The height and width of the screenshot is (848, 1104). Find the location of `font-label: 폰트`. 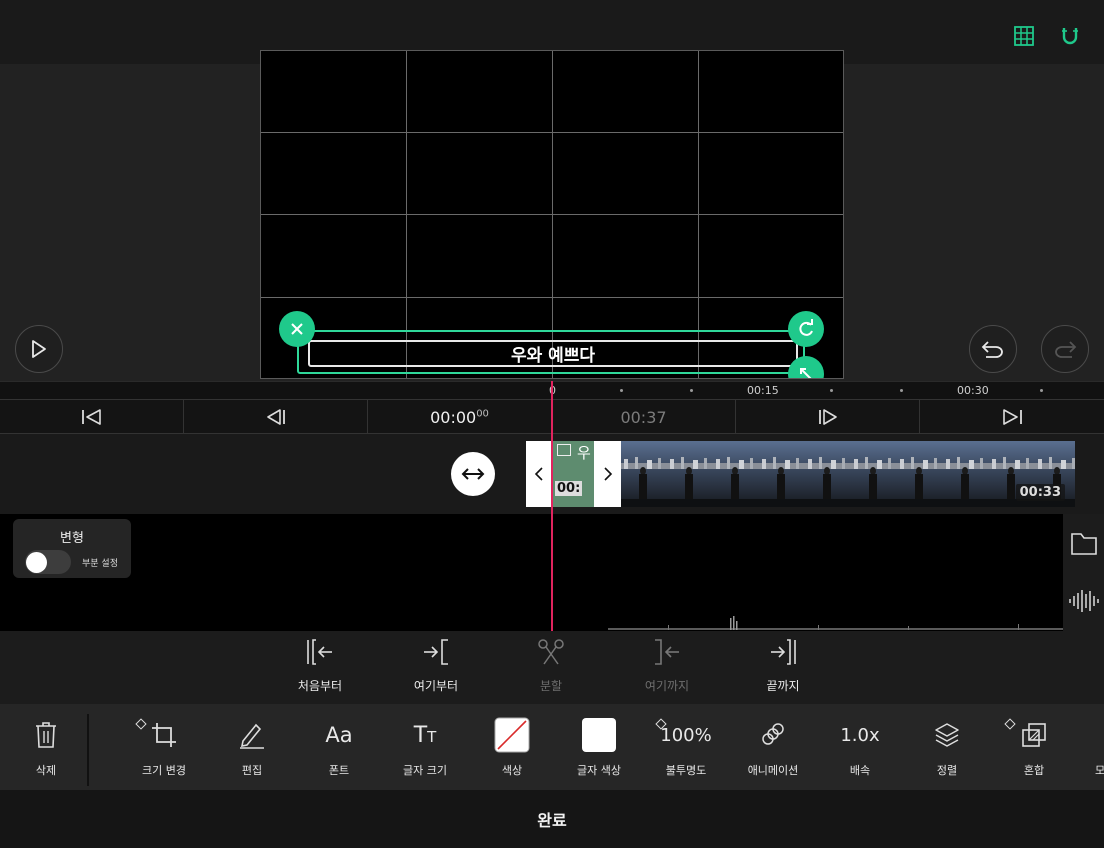

font-label: 폰트 is located at coordinates (339, 770).